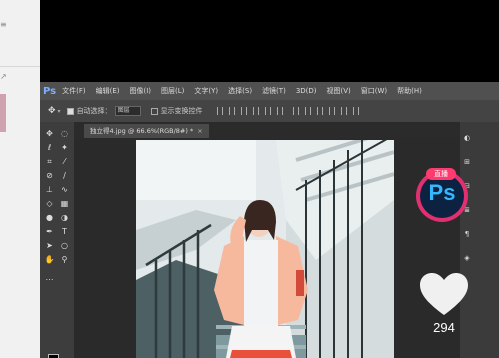  What do you see at coordinates (141, 91) in the screenshot?
I see `menu-image: 图像(I)` at bounding box center [141, 91].